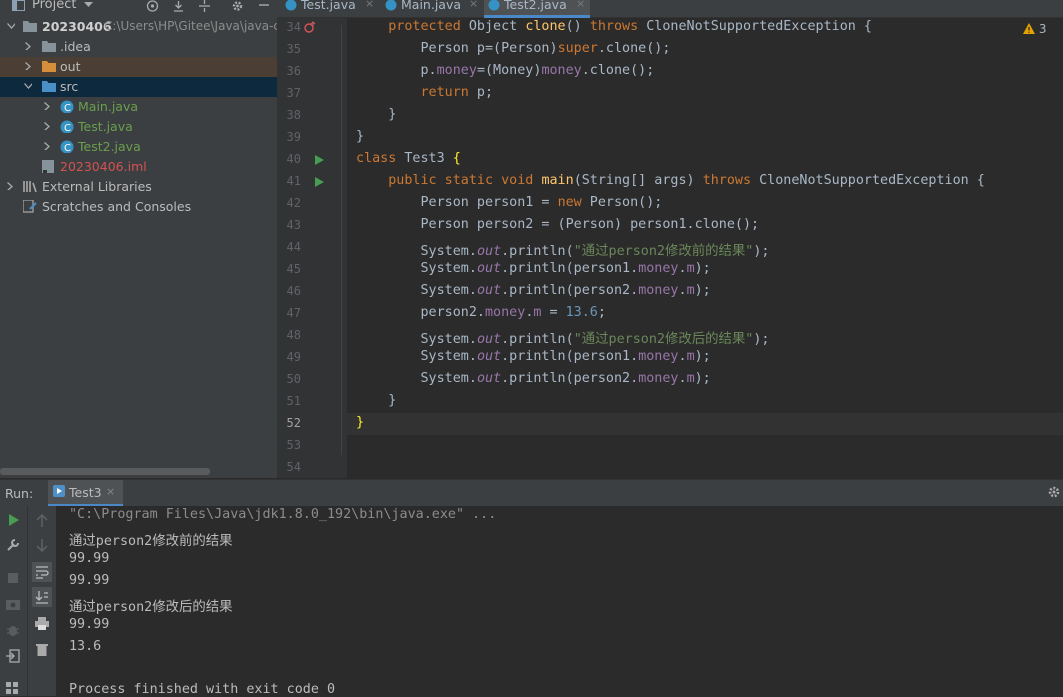 The width and height of the screenshot is (1063, 697). Describe the element at coordinates (293, 313) in the screenshot. I see `line-number: 47` at that location.